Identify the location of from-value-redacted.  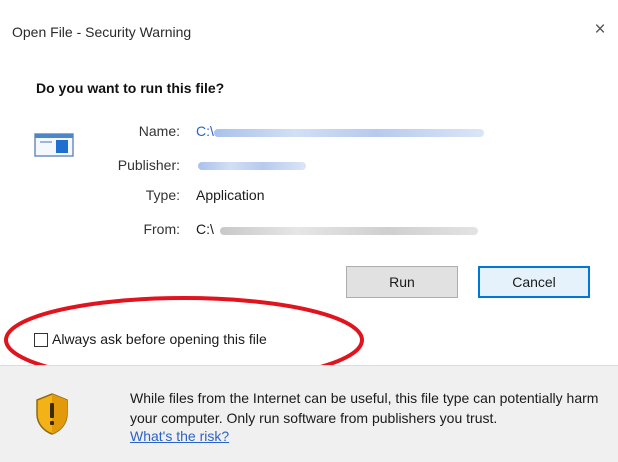
(349, 231).